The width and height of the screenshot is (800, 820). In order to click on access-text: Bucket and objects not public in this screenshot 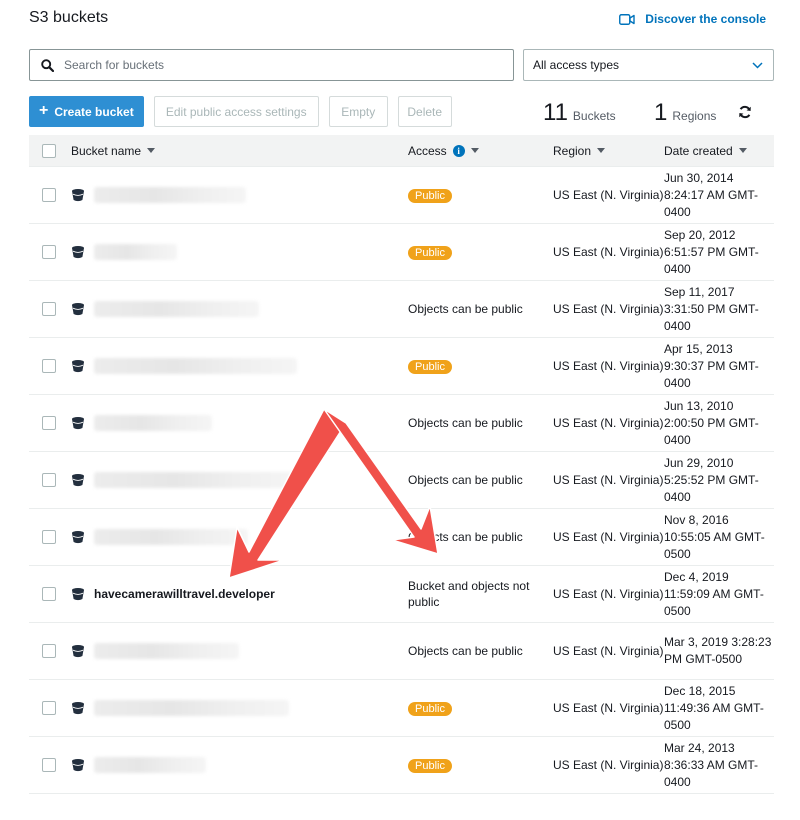, I will do `click(469, 594)`.